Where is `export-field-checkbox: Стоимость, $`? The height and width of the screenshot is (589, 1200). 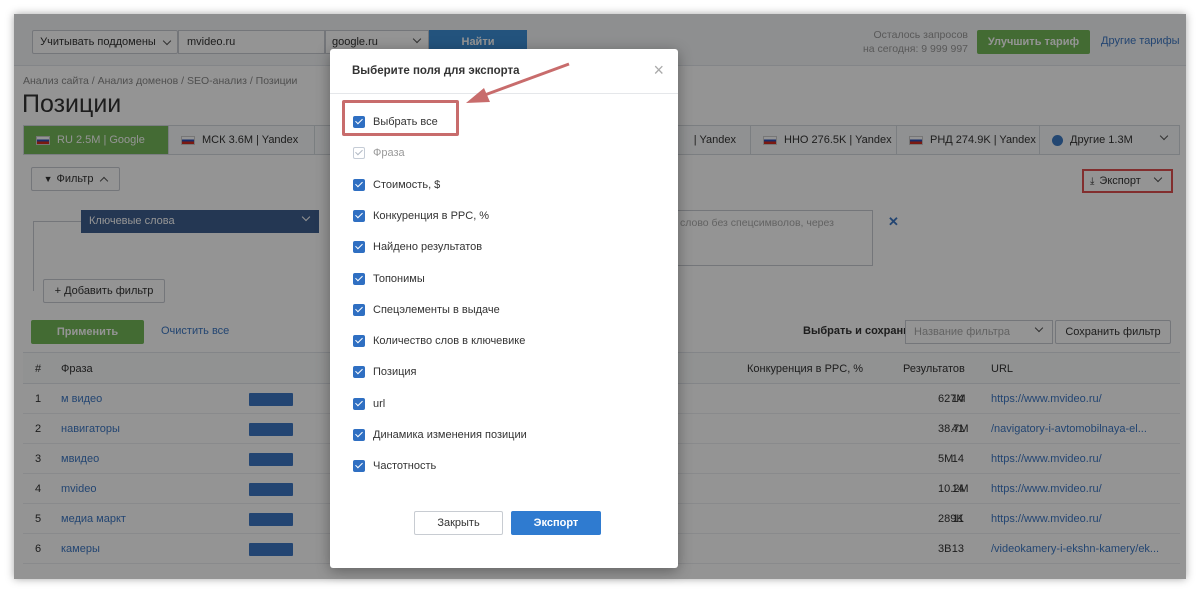 export-field-checkbox: Стоимость, $ is located at coordinates (396, 185).